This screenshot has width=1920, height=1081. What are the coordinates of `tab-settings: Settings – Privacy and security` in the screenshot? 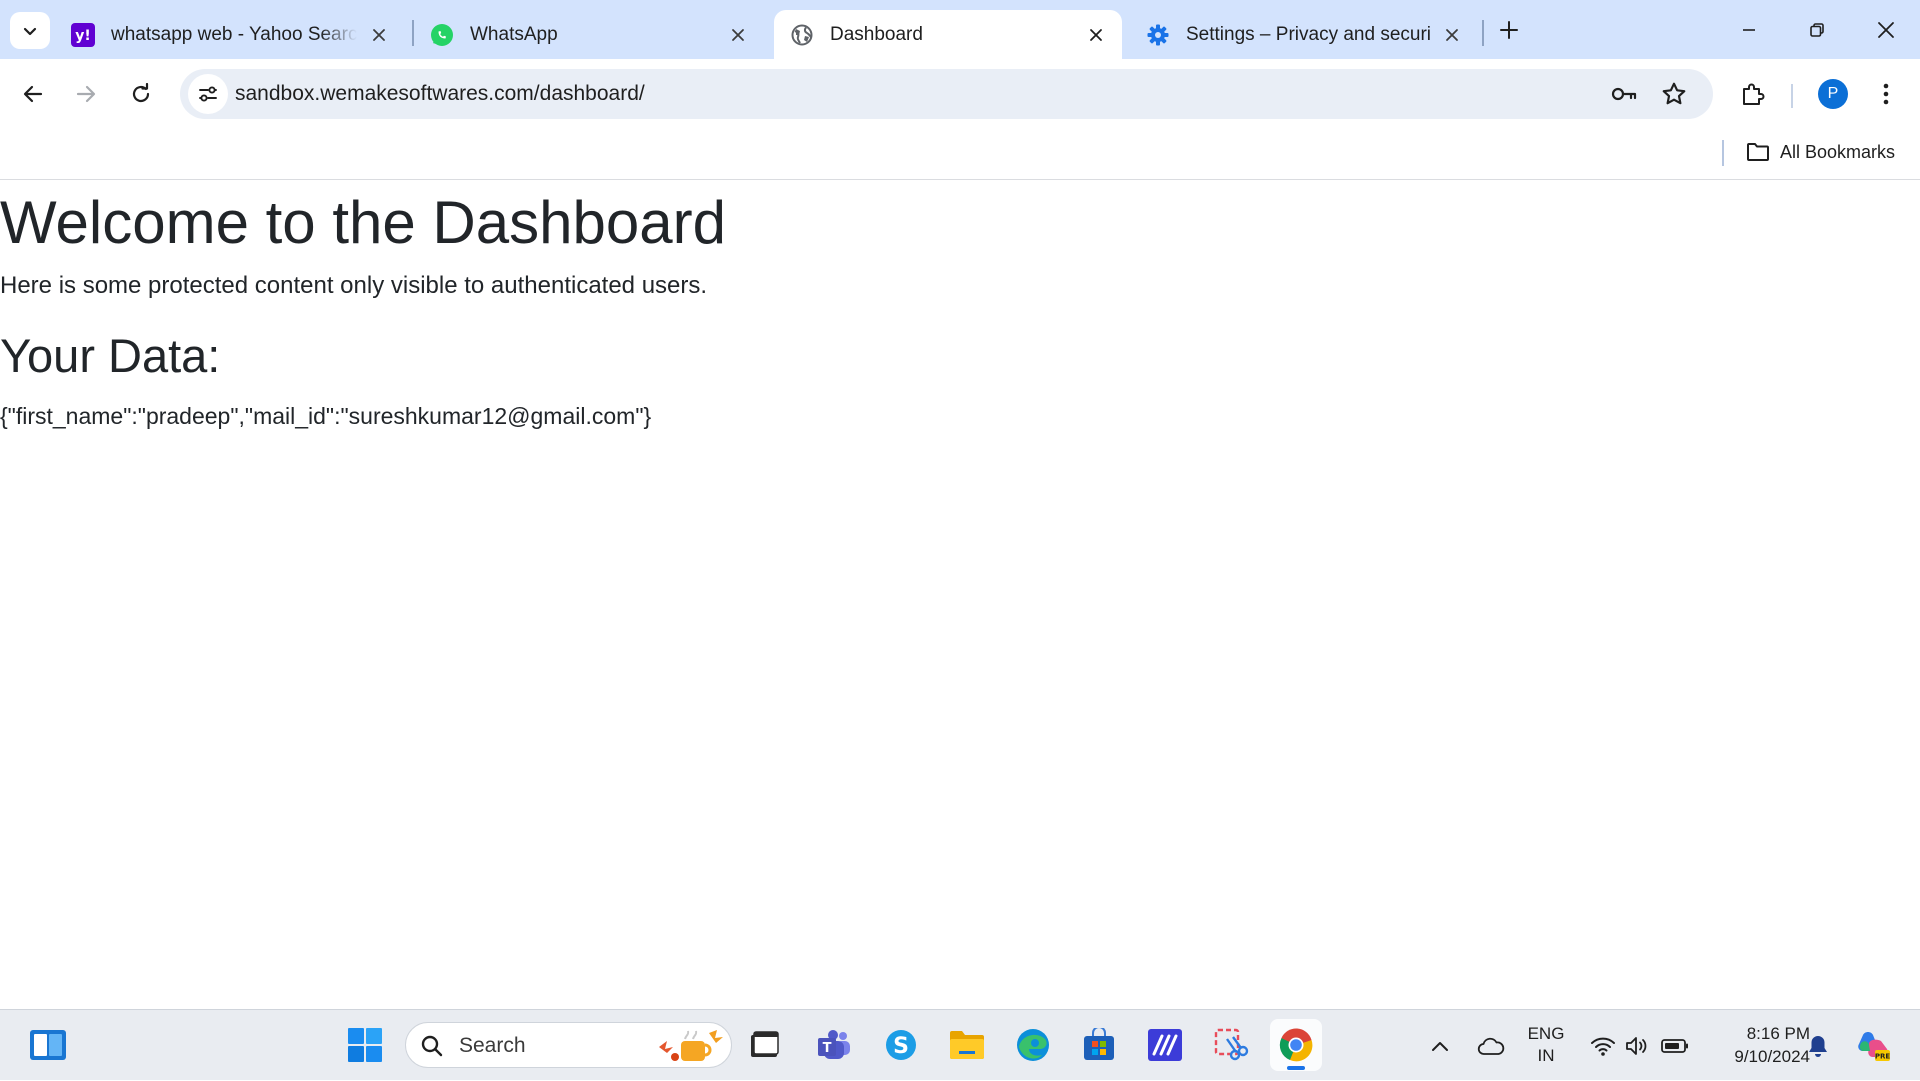 It's located at (1304, 34).